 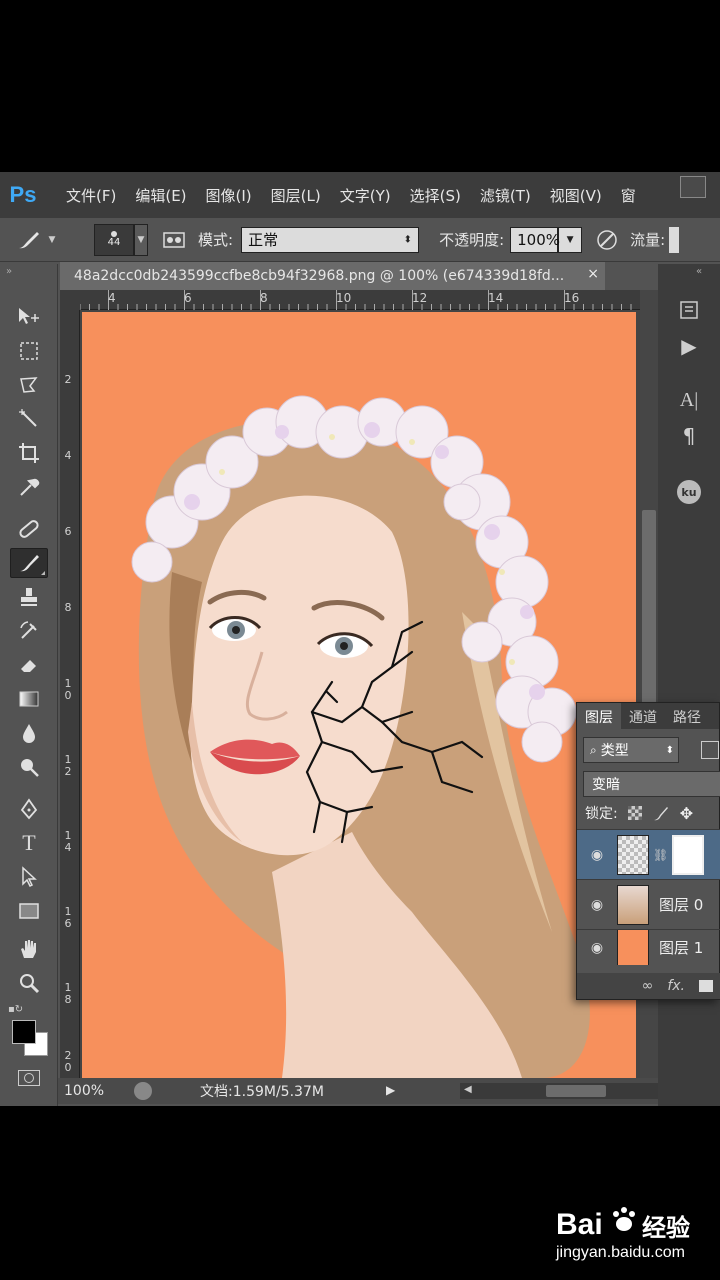 What do you see at coordinates (468, 1089) in the screenshot?
I see `scroll-left-icon: ◀` at bounding box center [468, 1089].